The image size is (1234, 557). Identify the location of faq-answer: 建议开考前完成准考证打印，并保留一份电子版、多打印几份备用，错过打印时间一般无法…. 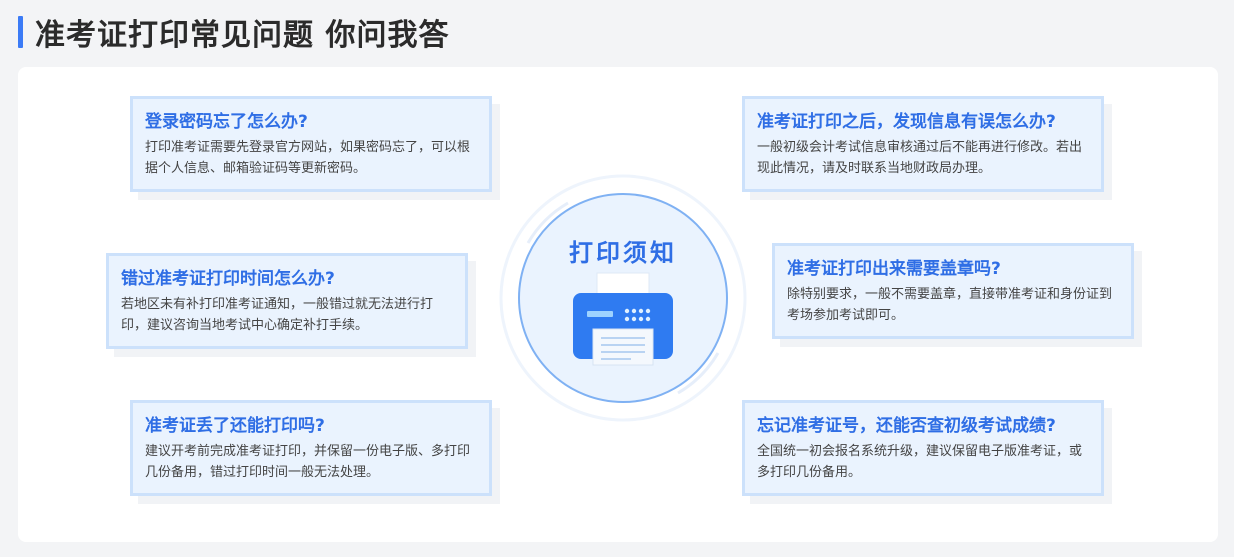
(308, 462).